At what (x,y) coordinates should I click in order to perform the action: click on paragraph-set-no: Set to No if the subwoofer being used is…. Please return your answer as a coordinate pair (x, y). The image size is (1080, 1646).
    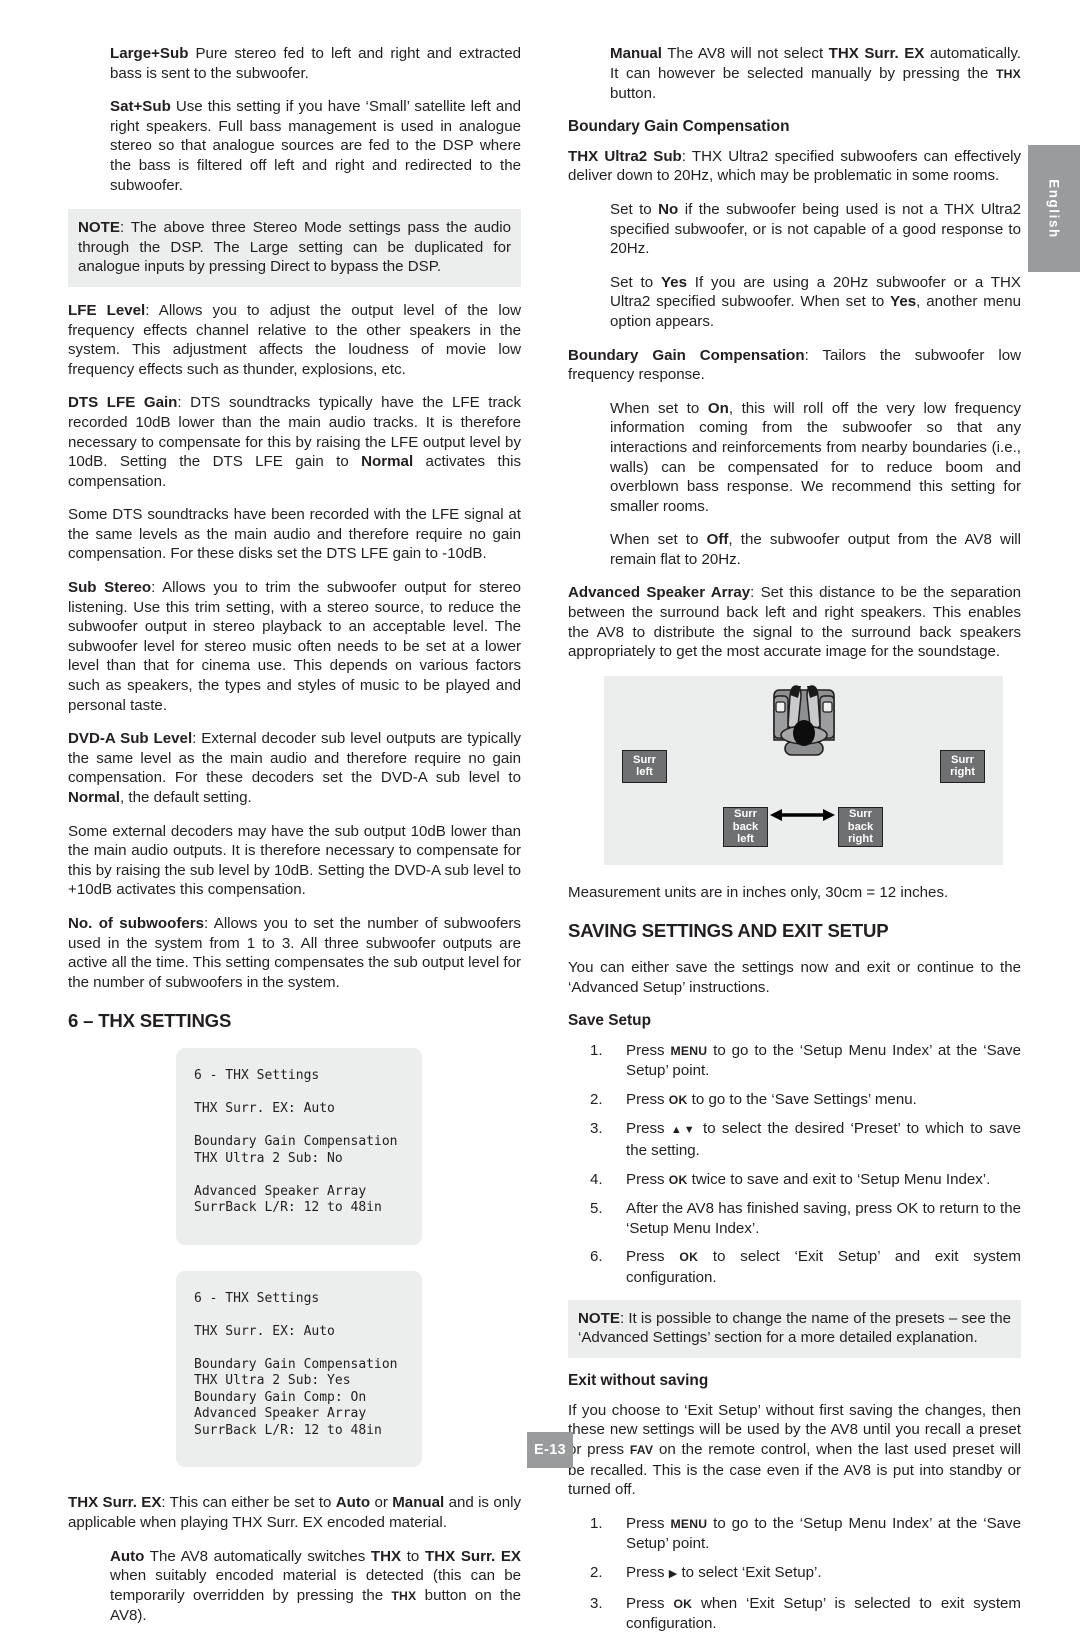
    Looking at the image, I should click on (815, 229).